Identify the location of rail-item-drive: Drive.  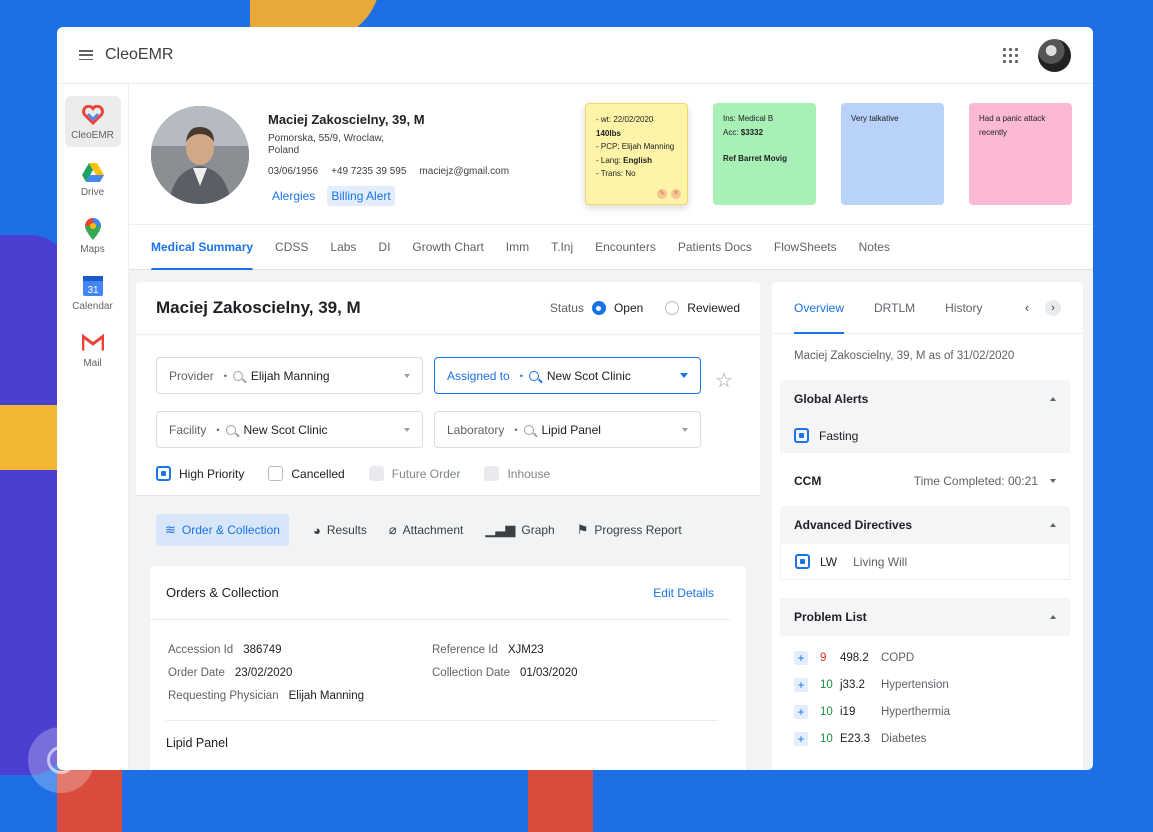
(93, 178).